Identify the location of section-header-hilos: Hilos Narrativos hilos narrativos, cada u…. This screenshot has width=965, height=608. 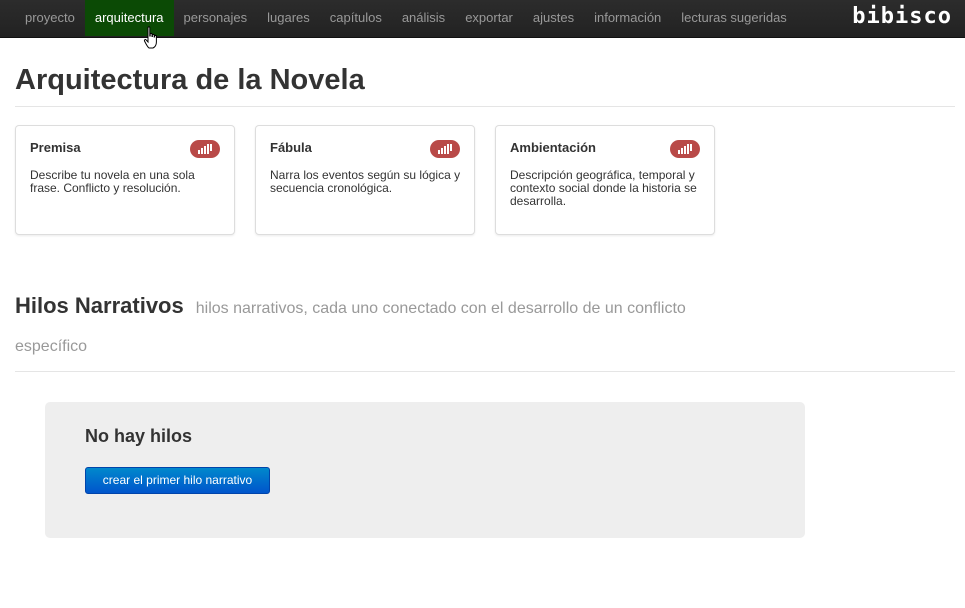
(365, 326).